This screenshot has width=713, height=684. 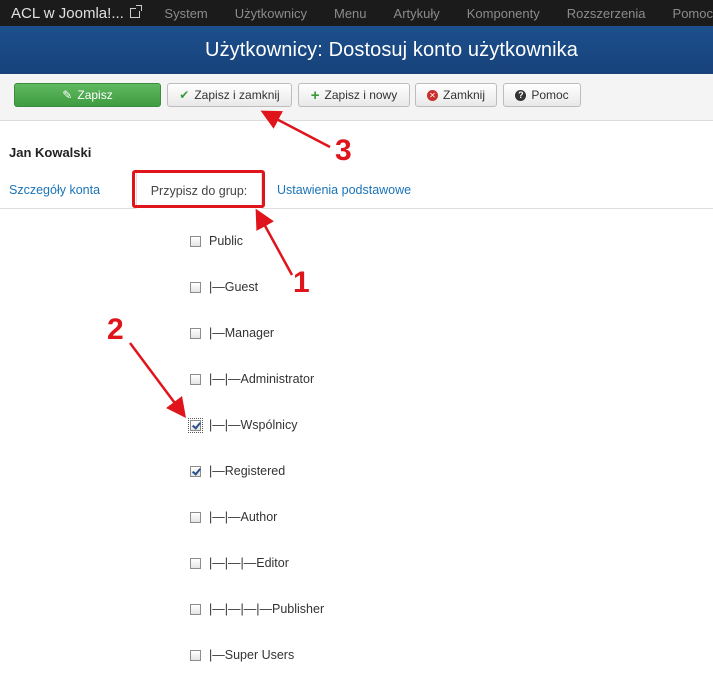 What do you see at coordinates (301, 282) in the screenshot?
I see `annotation-number-1: 1` at bounding box center [301, 282].